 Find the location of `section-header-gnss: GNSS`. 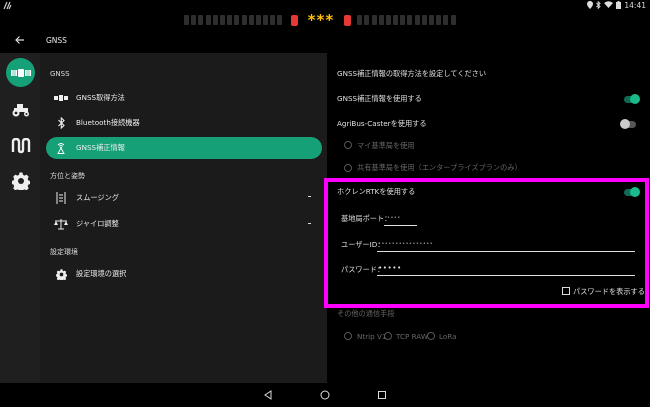

section-header-gnss: GNSS is located at coordinates (60, 74).